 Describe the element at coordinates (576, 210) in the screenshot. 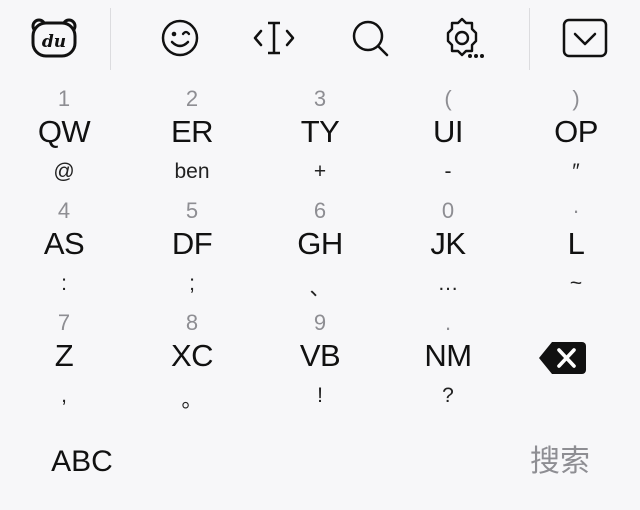

I see `key-number-label: ·` at that location.